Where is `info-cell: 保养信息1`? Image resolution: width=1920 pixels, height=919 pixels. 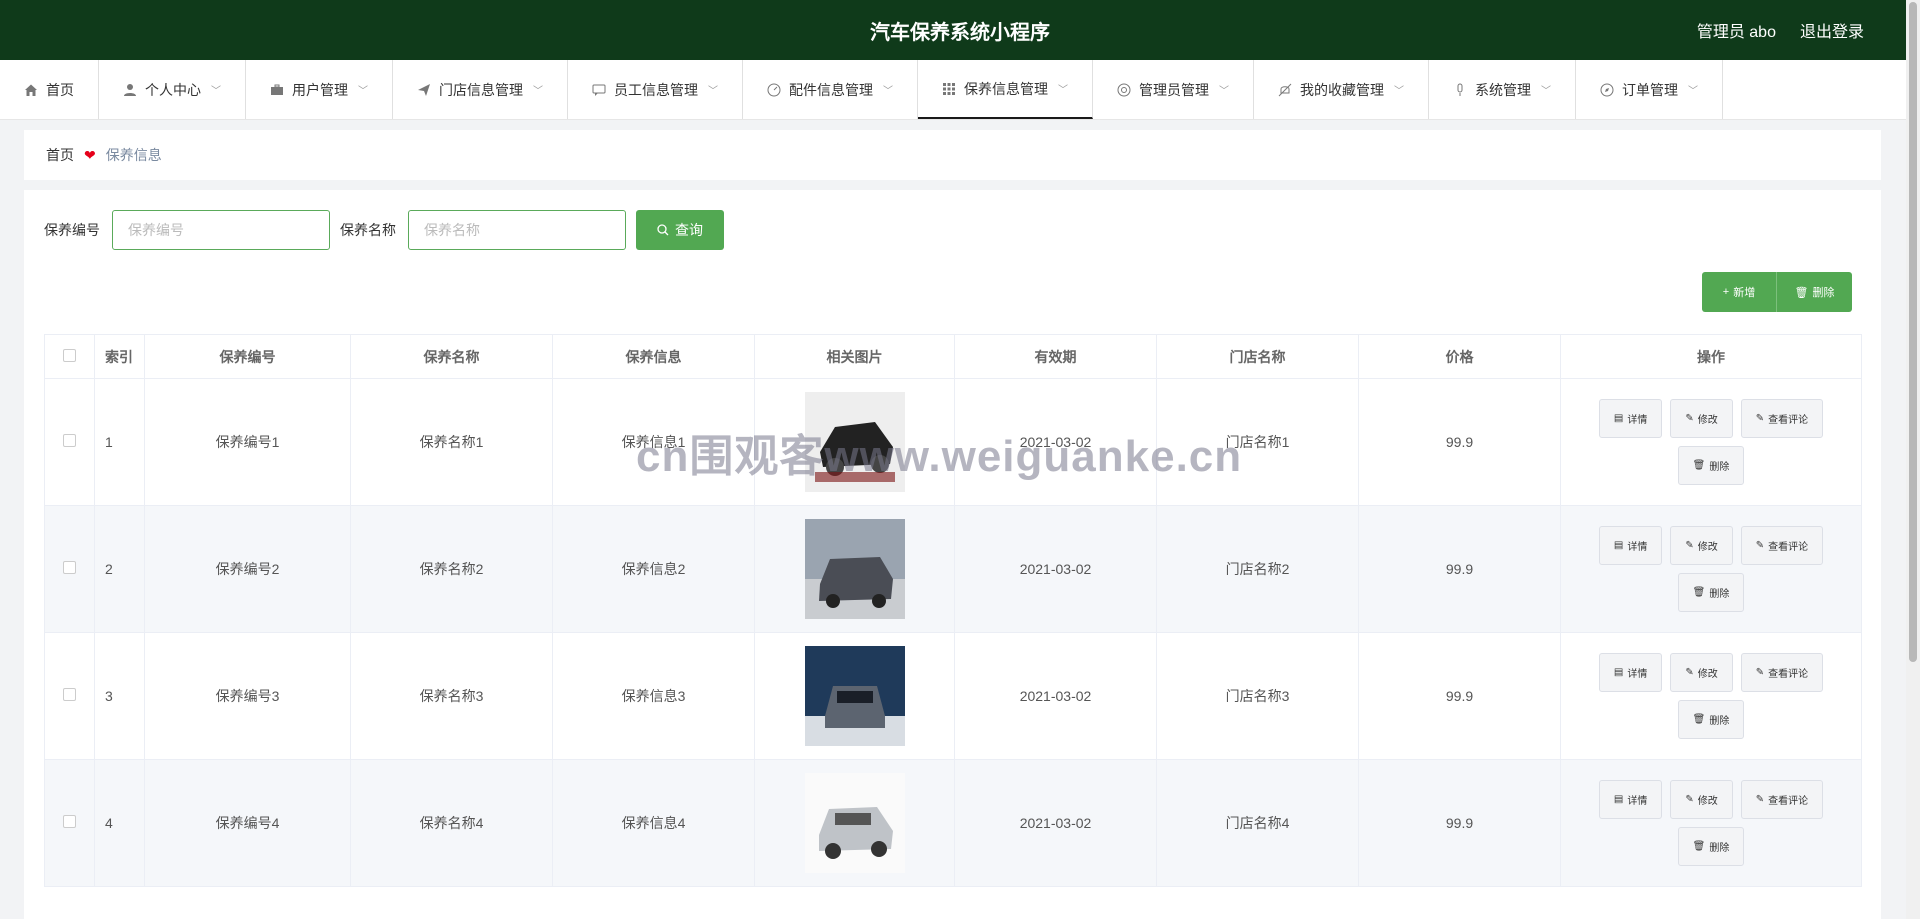 info-cell: 保养信息1 is located at coordinates (653, 442).